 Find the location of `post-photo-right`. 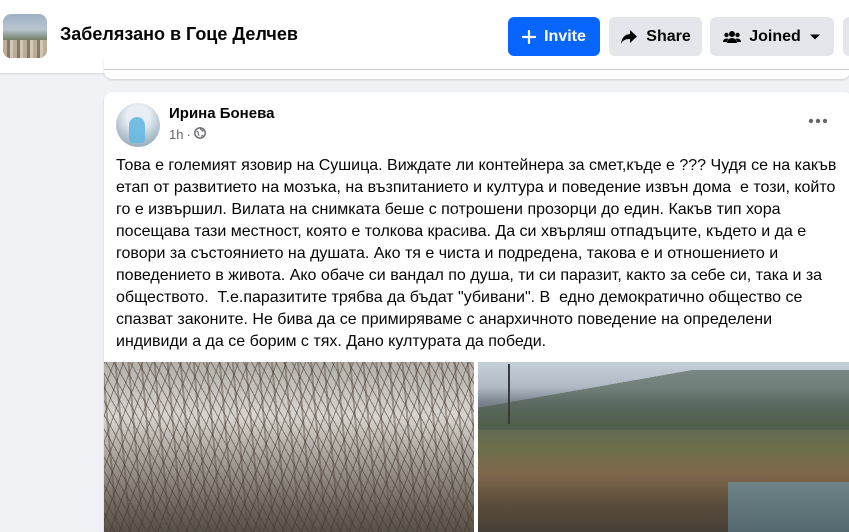

post-photo-right is located at coordinates (663, 447).